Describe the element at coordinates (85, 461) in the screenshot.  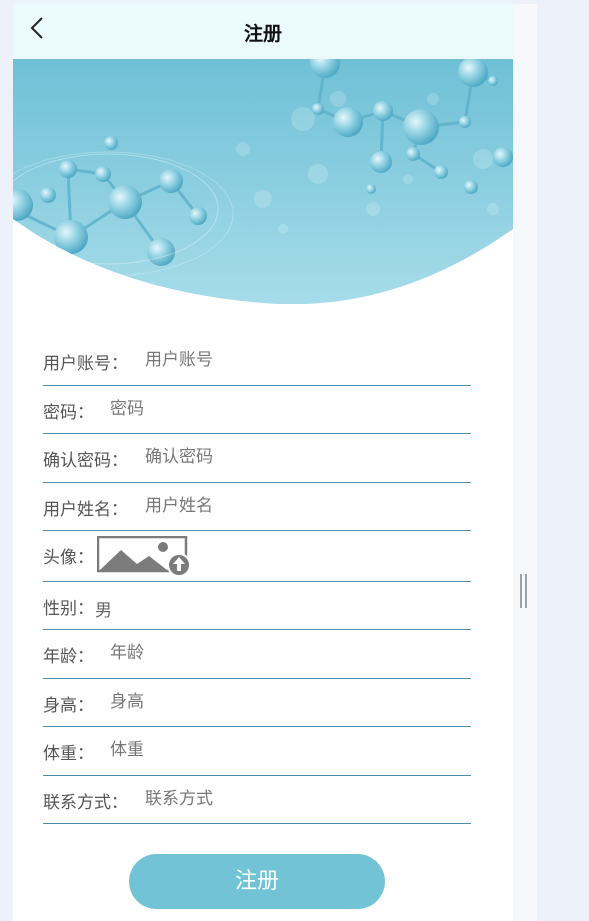
I see `confirm-password-label: 确认密码：` at that location.